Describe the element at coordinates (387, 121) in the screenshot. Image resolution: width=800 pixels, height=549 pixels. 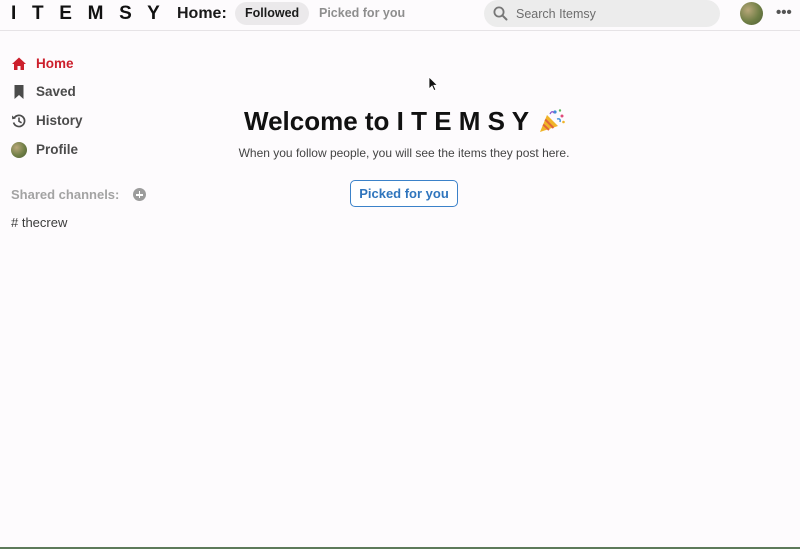
I see `welcome-title: Welcome to I T E M S Y` at that location.